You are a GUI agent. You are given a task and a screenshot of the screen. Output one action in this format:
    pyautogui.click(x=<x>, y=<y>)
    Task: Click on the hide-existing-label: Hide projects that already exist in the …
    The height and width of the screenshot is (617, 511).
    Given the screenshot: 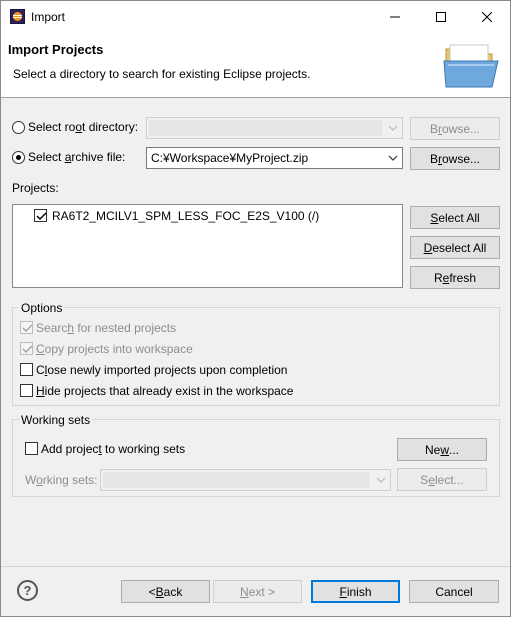 What is the action you would take?
    pyautogui.click(x=164, y=391)
    